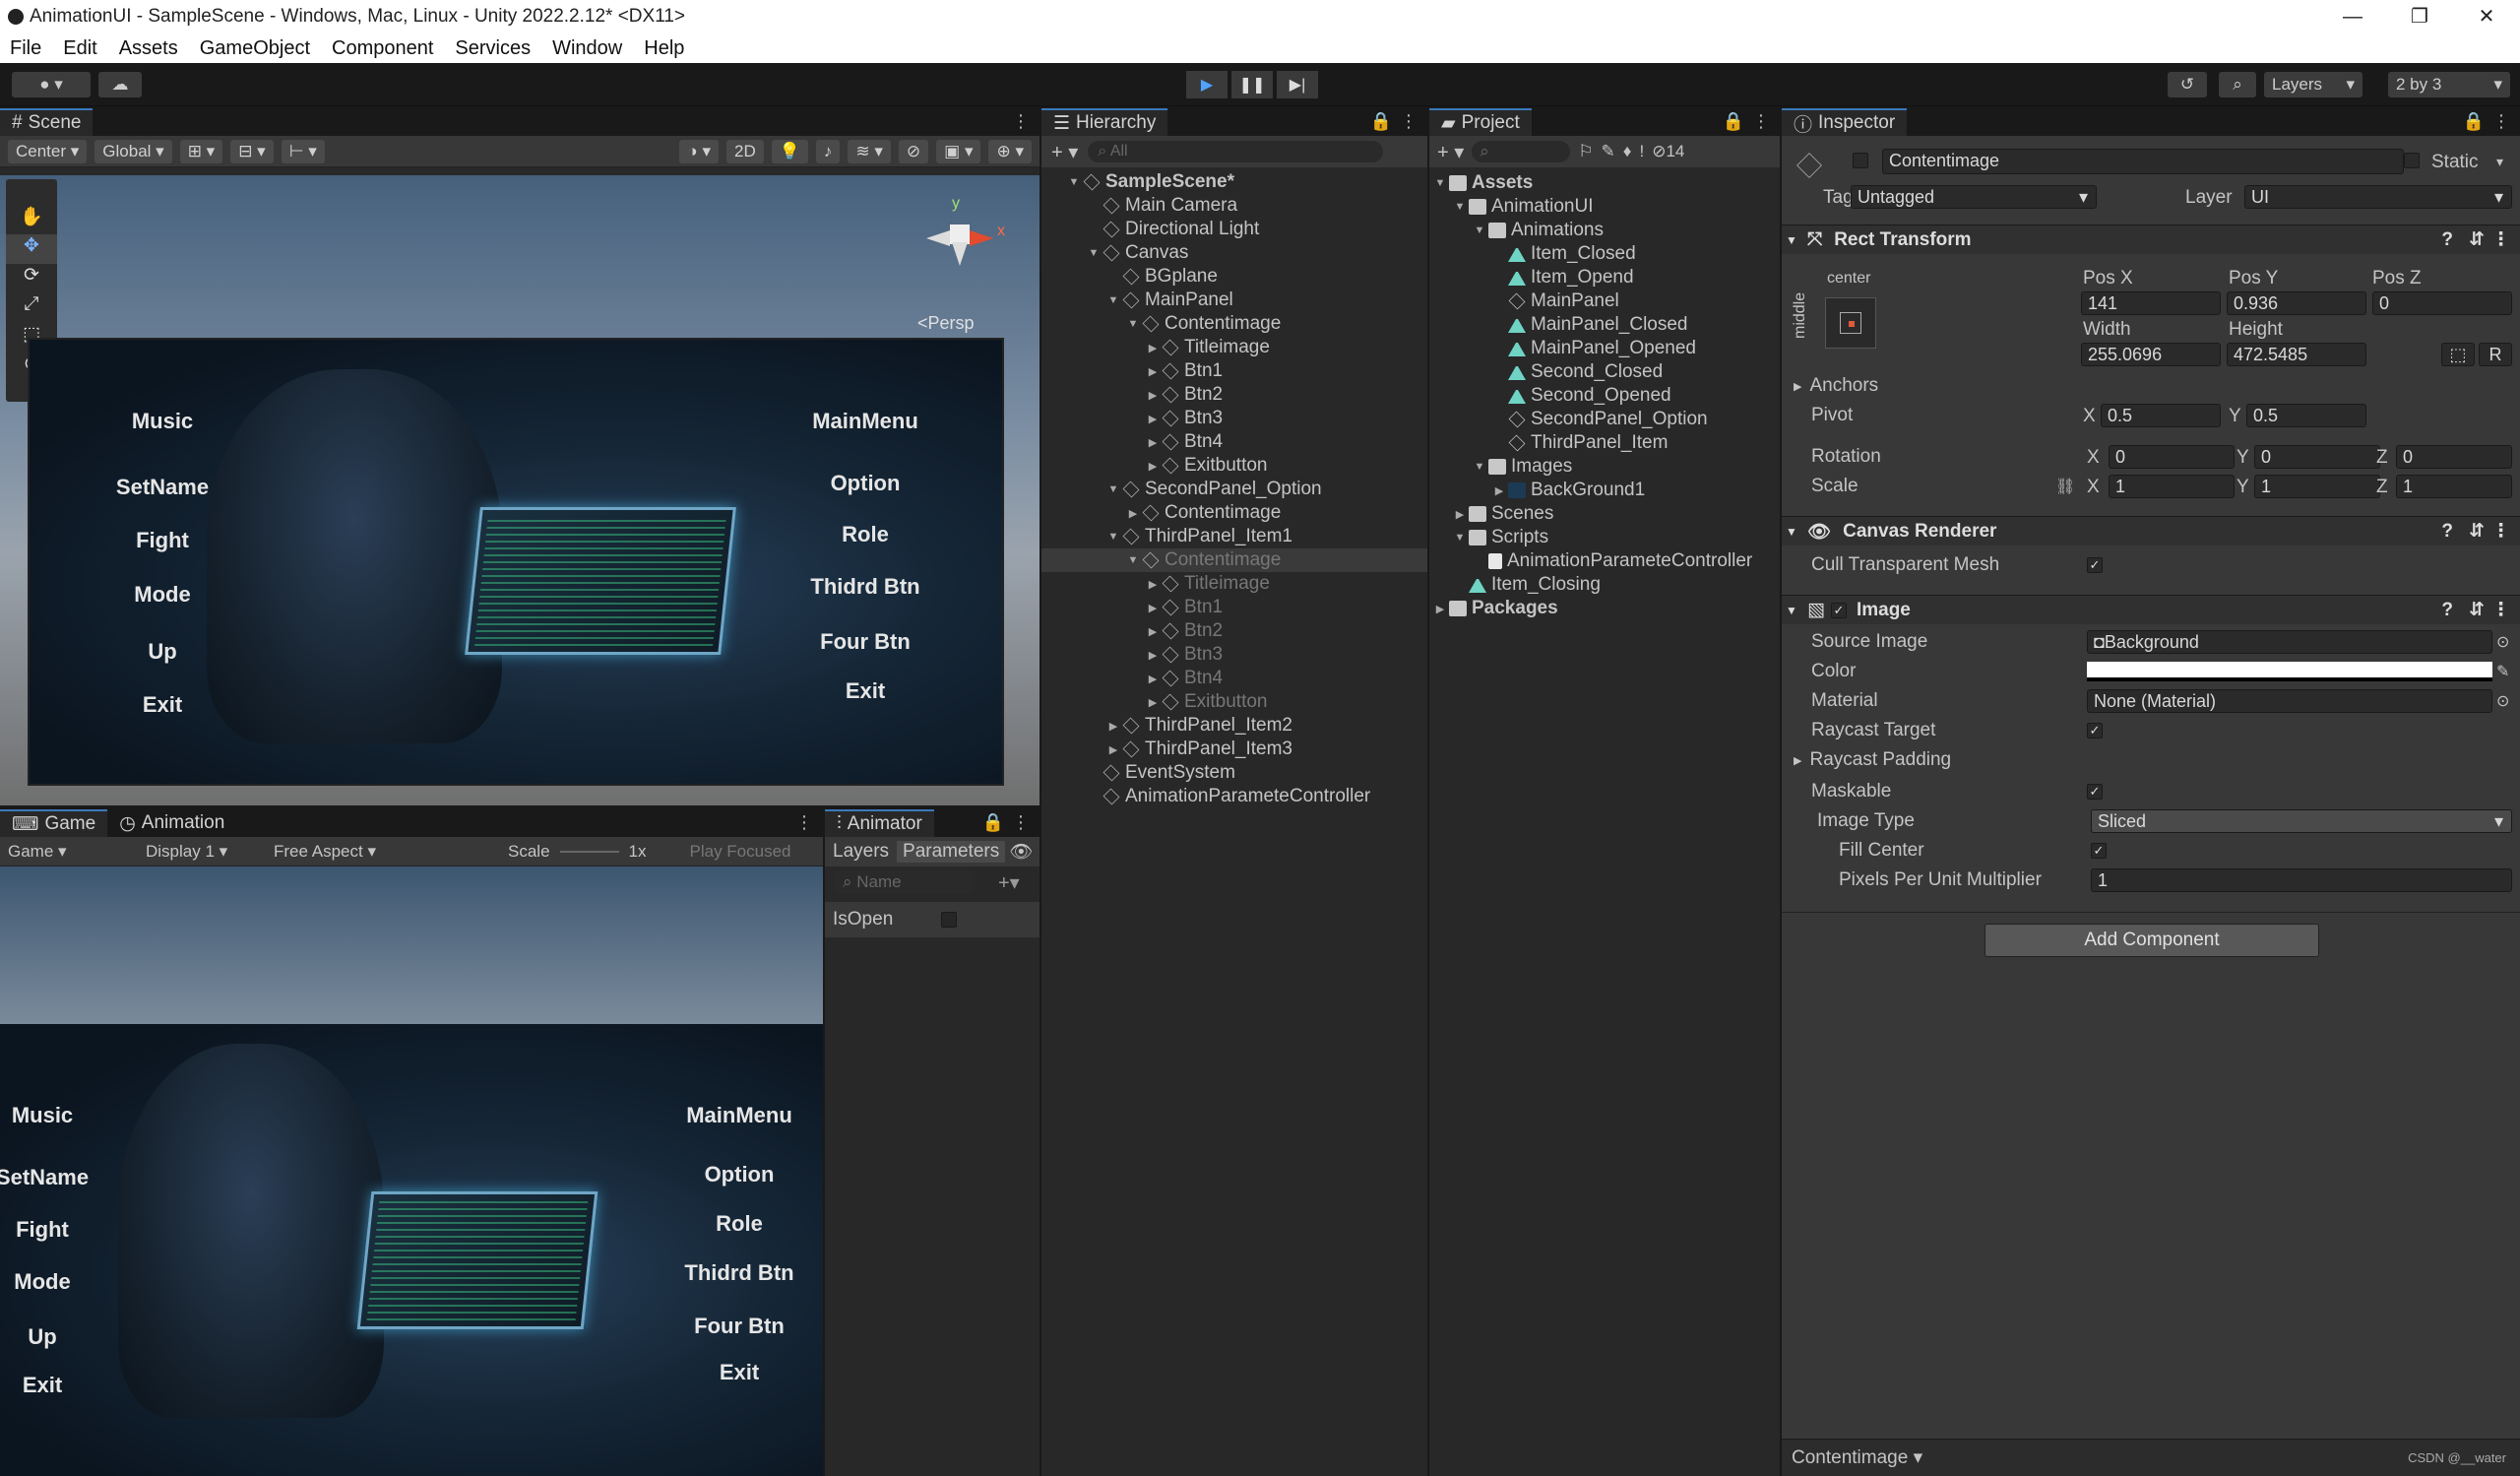 This screenshot has width=2520, height=1476. What do you see at coordinates (2289, 671) in the screenshot?
I see `color-swatch` at bounding box center [2289, 671].